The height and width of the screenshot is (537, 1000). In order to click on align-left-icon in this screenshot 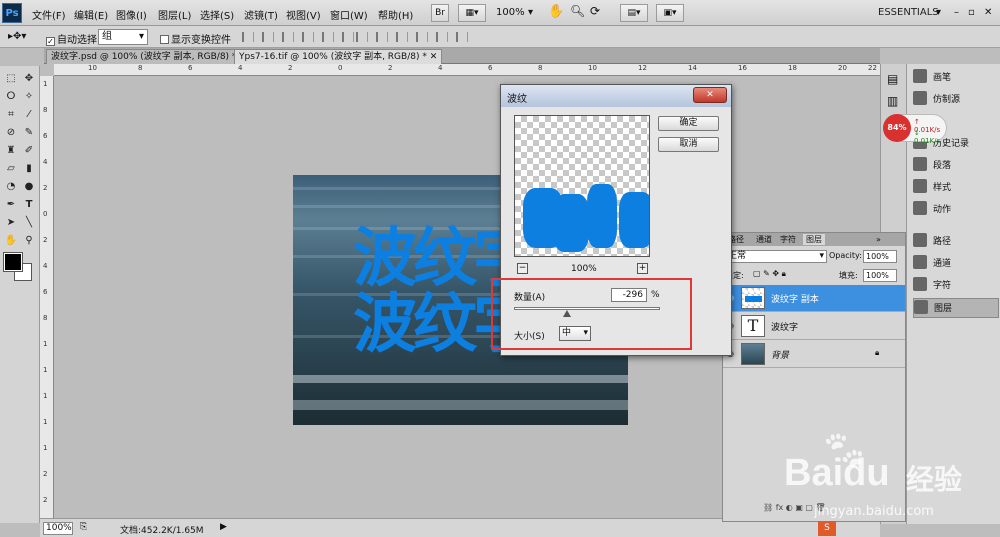, I will do `click(308, 37)`.